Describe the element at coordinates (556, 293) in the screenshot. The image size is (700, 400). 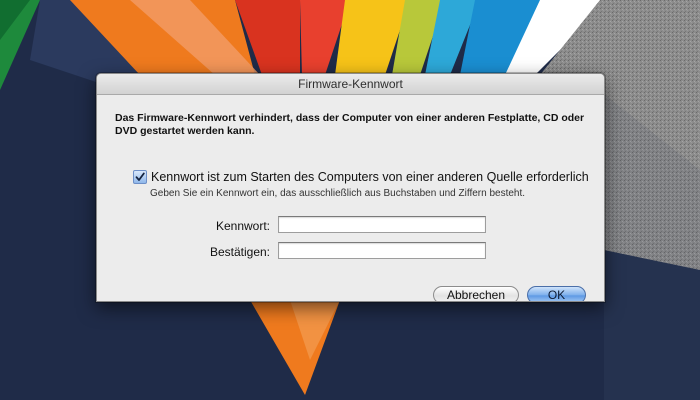
I see `ok-button: OK` at that location.